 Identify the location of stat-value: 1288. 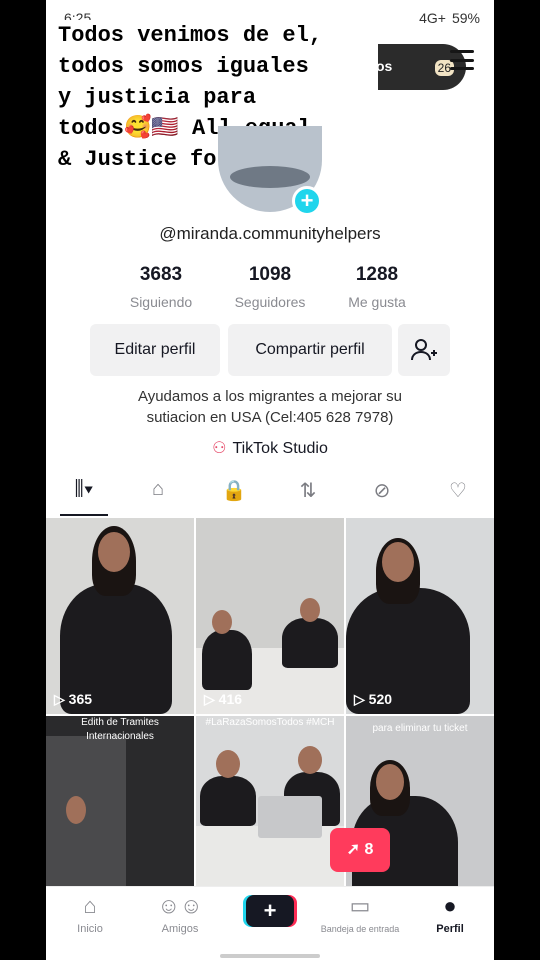
(377, 274).